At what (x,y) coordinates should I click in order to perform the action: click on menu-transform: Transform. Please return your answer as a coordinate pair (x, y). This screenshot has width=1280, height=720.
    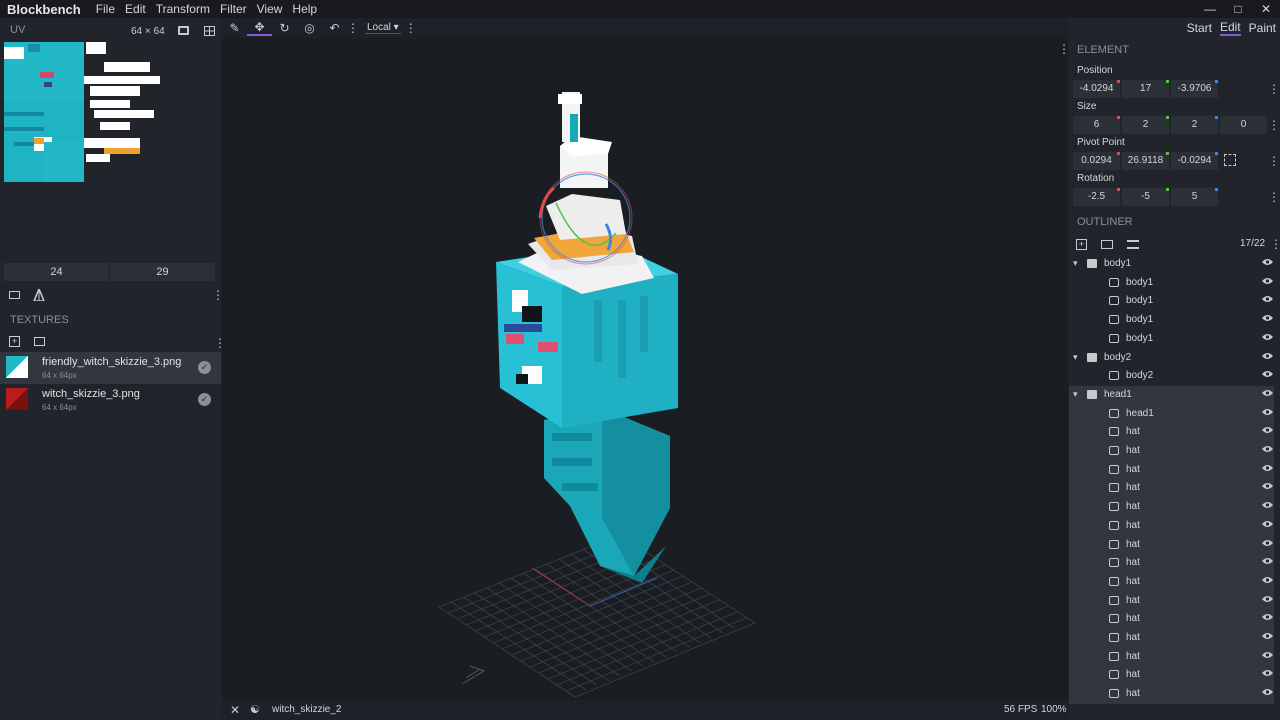
    Looking at the image, I should click on (183, 9).